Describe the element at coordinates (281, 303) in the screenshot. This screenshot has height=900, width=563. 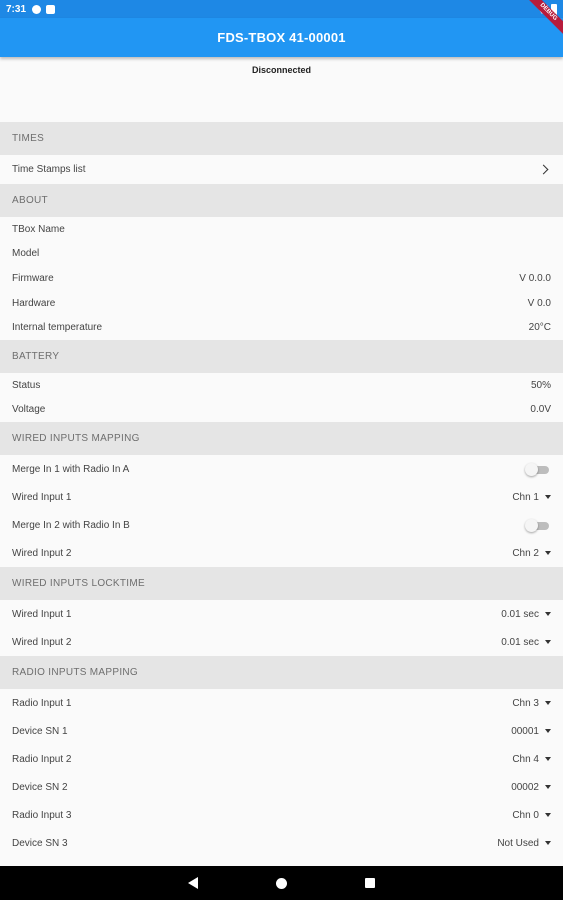
I see `about-row-hardware: Hardware V 0.0` at that location.